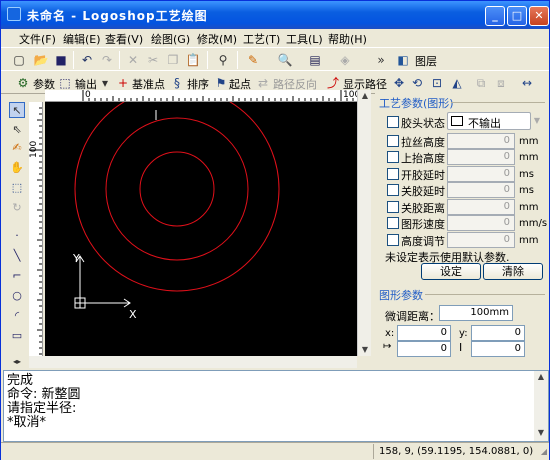 The width and height of the screenshot is (550, 460). Describe the element at coordinates (457, 83) in the screenshot. I see `mirror-icon: ◭` at that location.